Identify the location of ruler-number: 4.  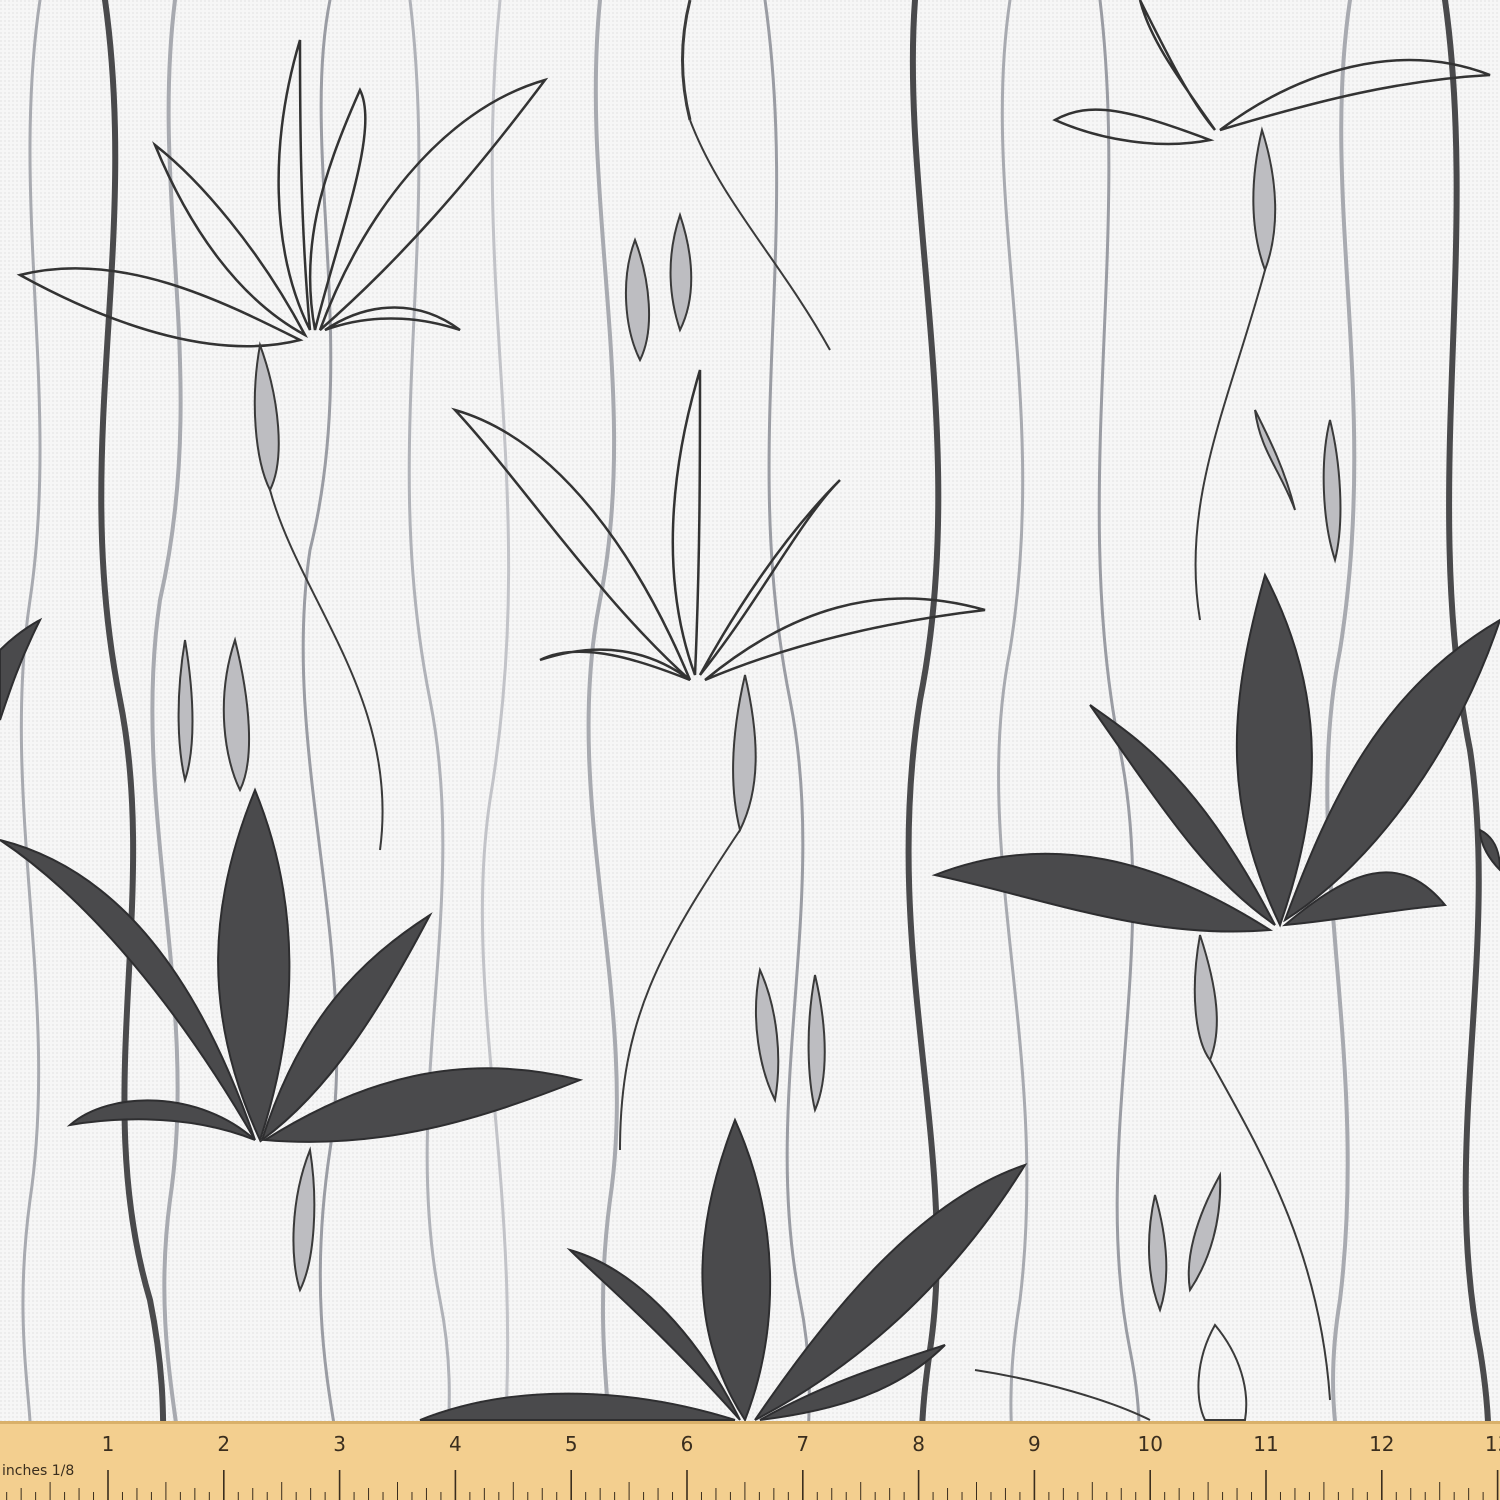
(455, 1444).